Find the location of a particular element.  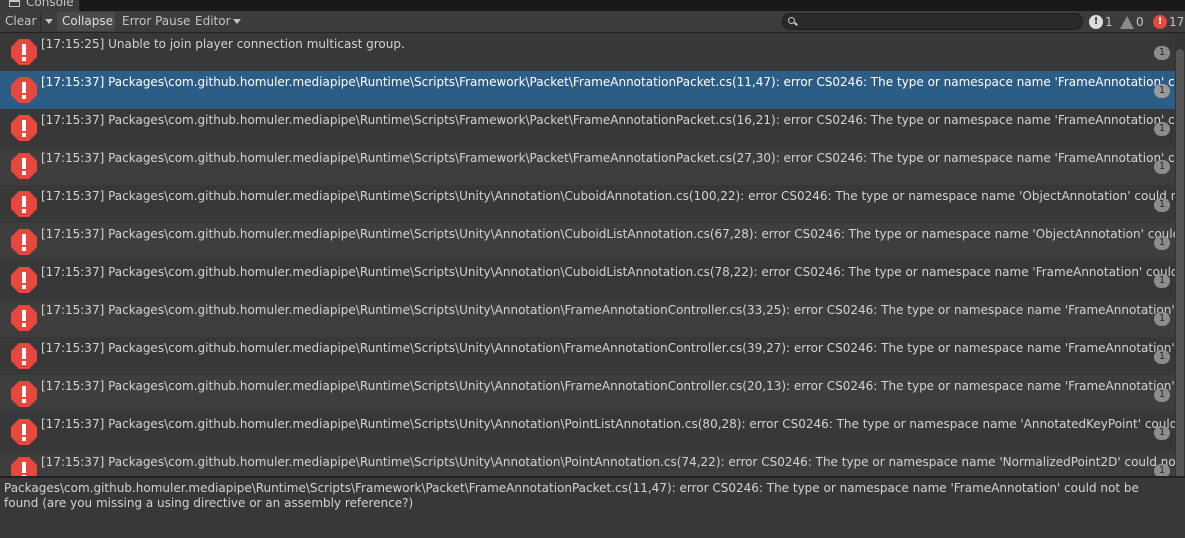

clear-button: Clear is located at coordinates (20, 21).